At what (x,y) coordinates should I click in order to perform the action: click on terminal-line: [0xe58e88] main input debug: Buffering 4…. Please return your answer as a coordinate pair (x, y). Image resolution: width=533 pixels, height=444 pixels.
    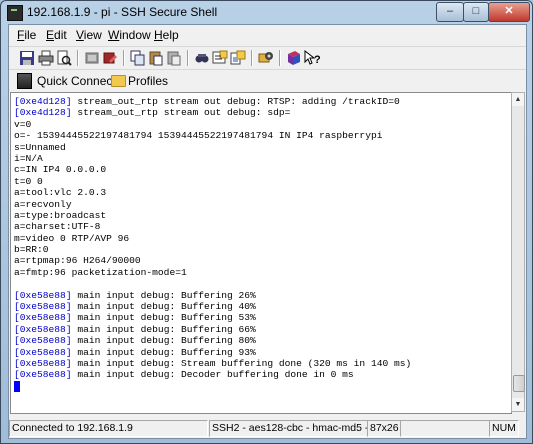
    Looking at the image, I should click on (212, 306).